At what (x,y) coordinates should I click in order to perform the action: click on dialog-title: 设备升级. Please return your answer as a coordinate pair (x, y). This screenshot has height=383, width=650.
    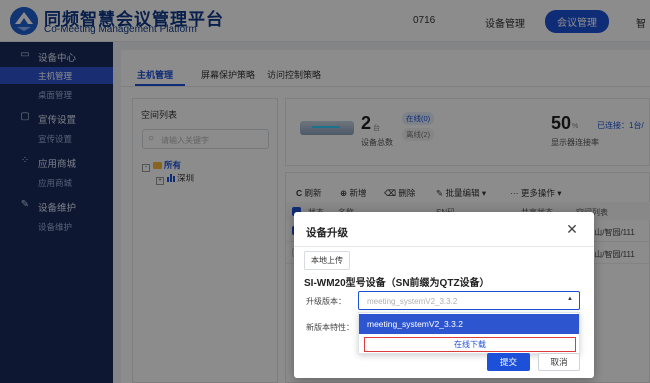
    Looking at the image, I should click on (327, 233).